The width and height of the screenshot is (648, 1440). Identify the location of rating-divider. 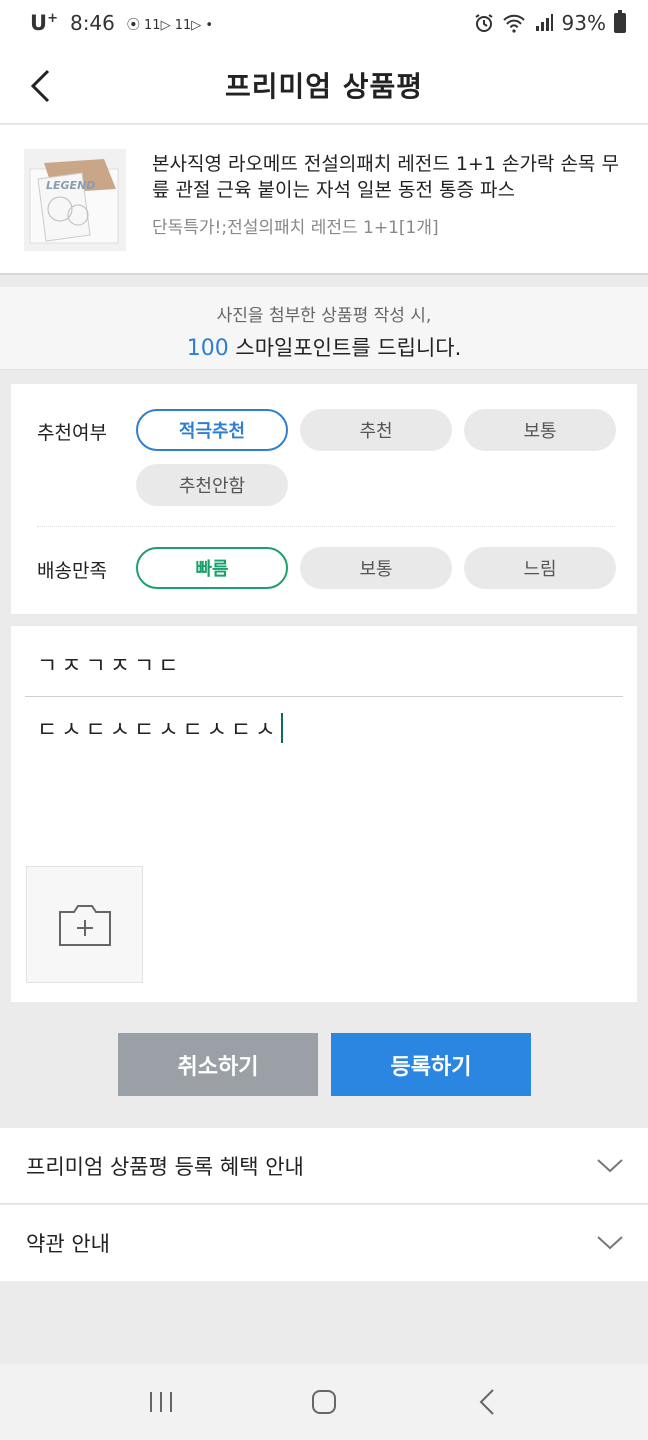
(326, 526).